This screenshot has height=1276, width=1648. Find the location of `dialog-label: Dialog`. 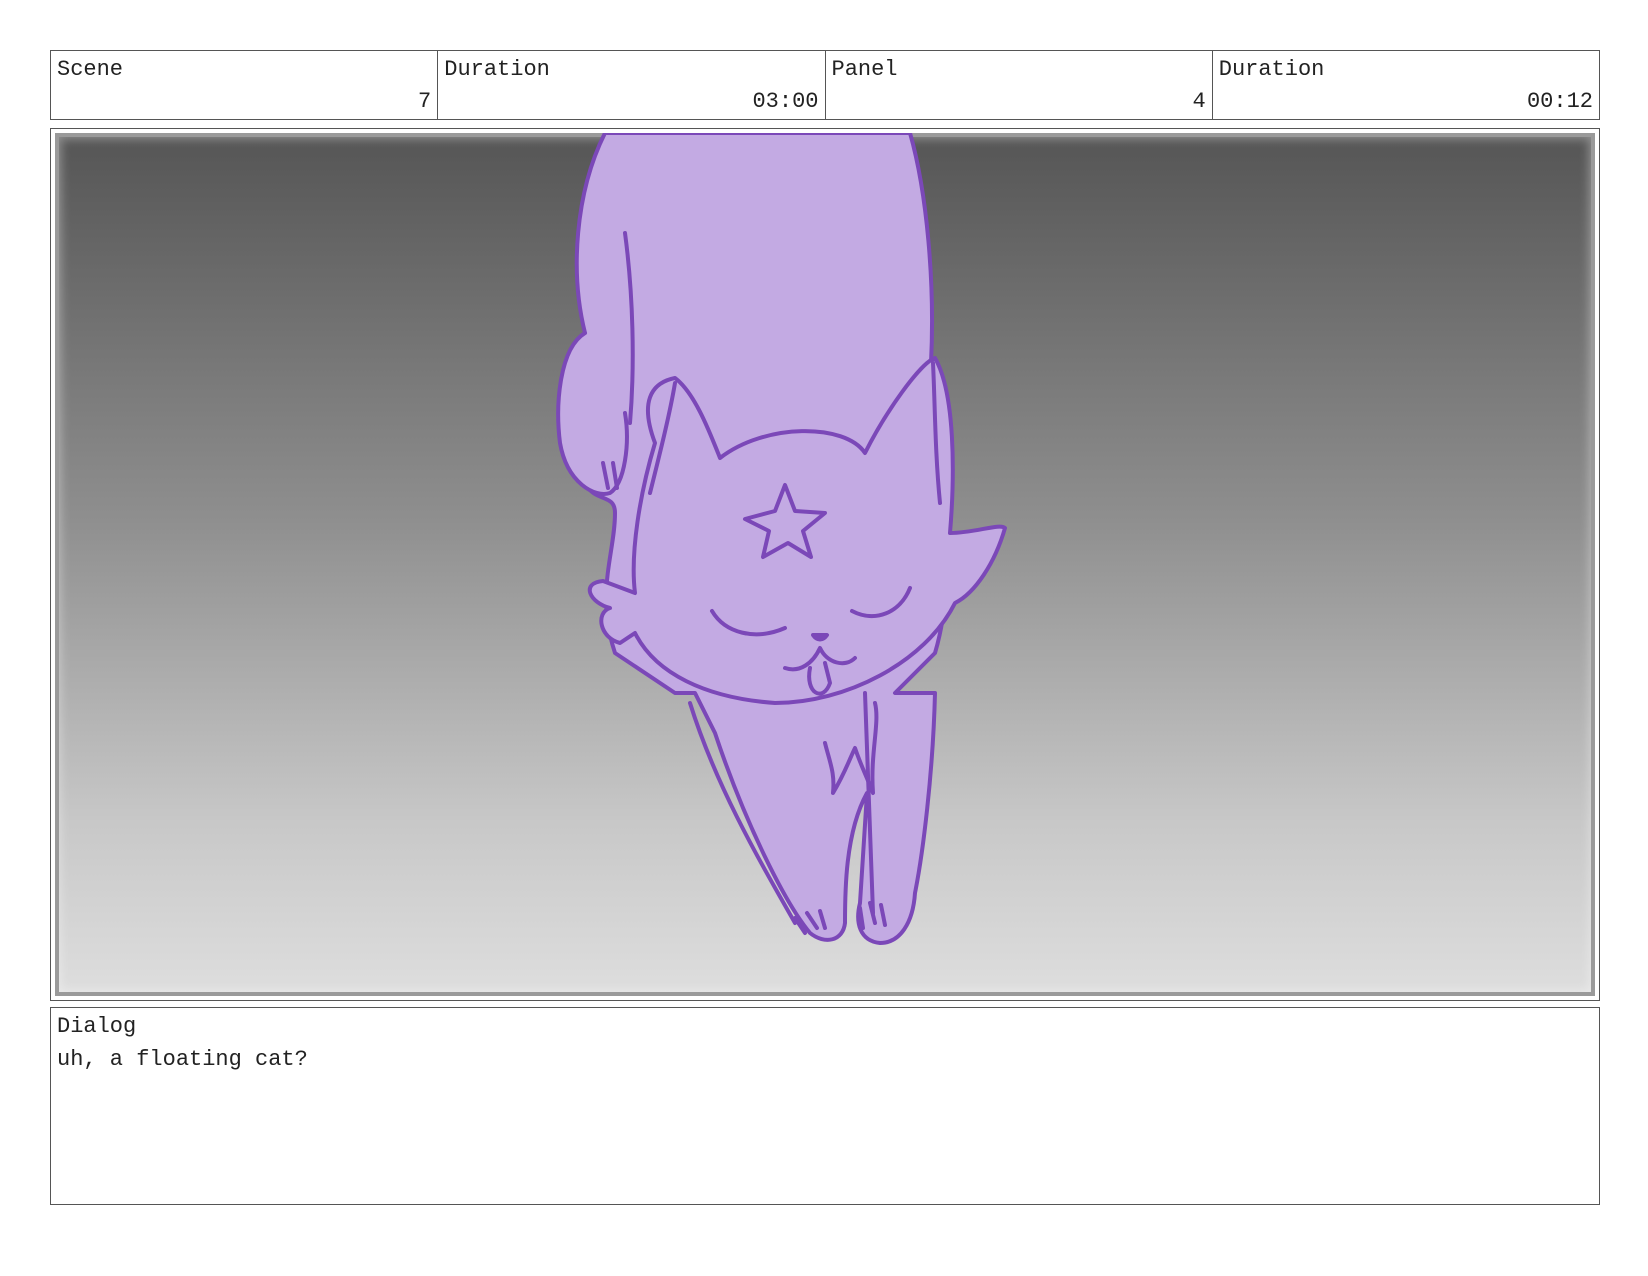

dialog-label: Dialog is located at coordinates (97, 1026).